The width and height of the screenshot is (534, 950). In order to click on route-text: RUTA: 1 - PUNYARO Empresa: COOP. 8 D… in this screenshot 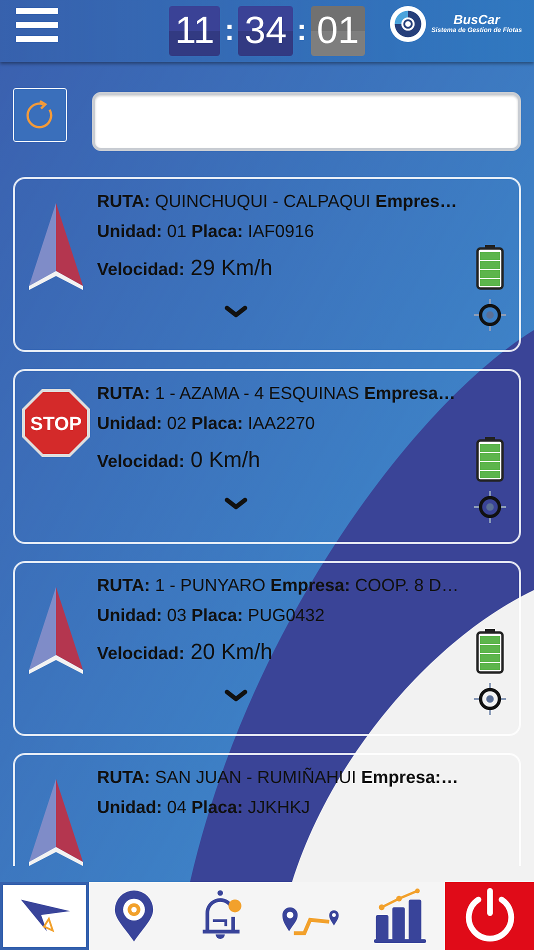, I will do `click(278, 585)`.